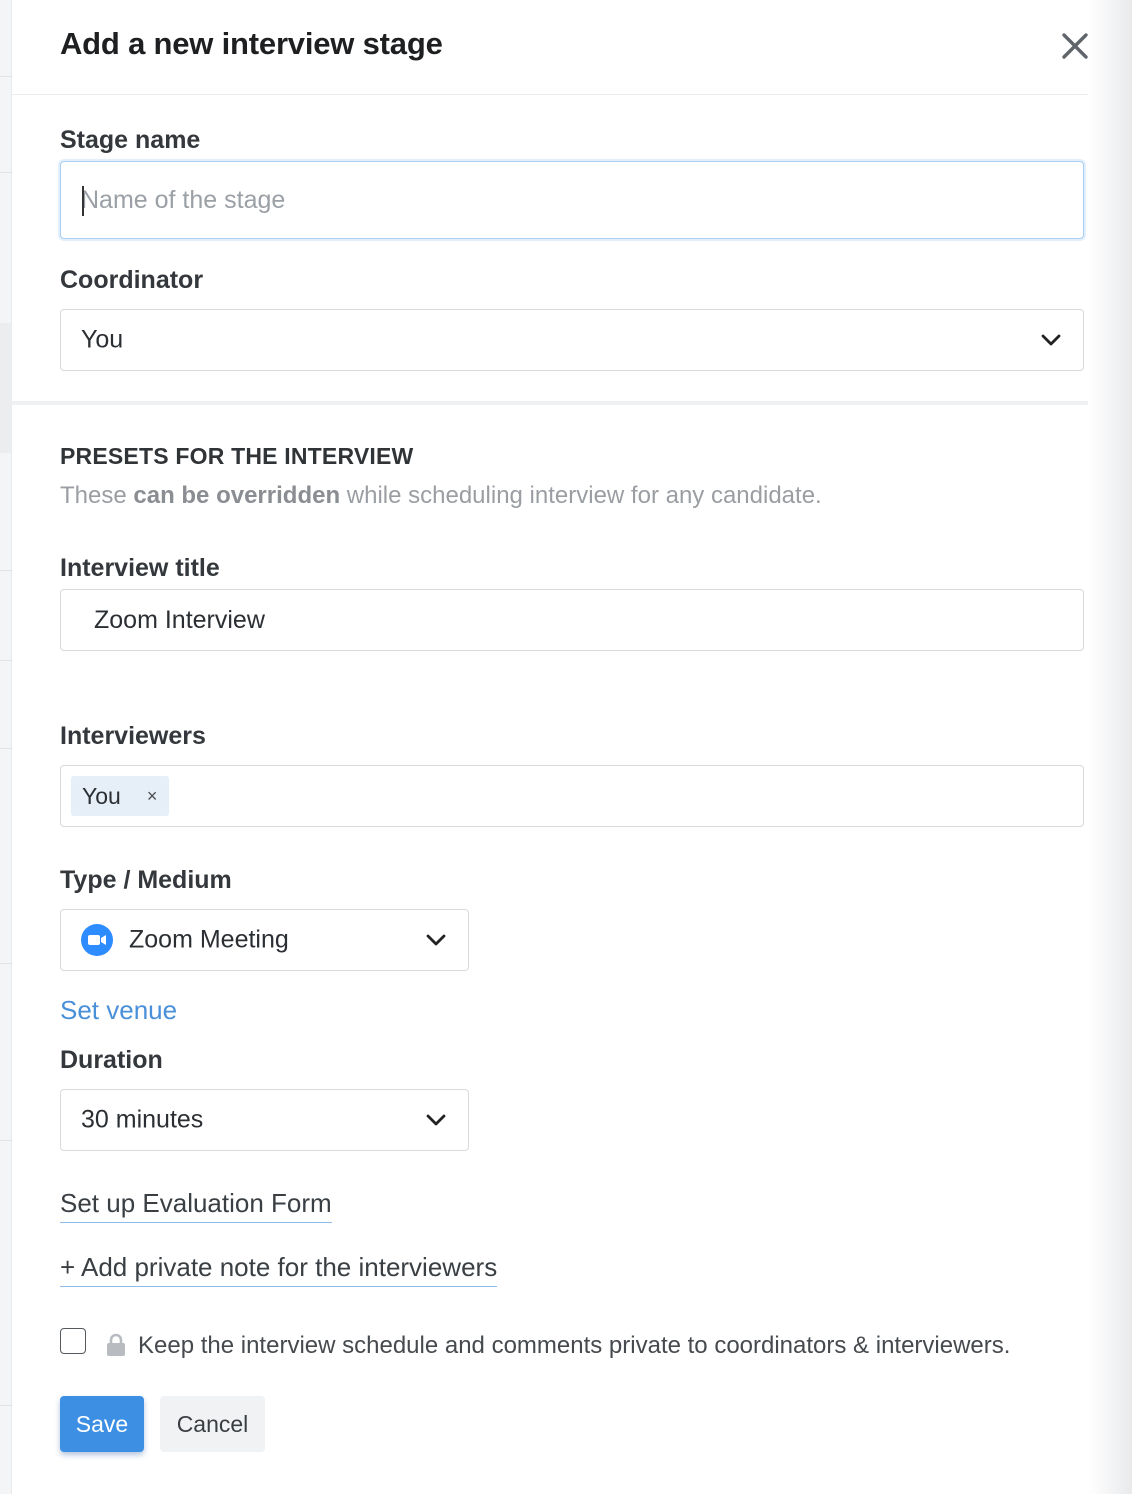 Image resolution: width=1132 pixels, height=1494 pixels. What do you see at coordinates (118, 1010) in the screenshot?
I see `set-venue-link: Set venue` at bounding box center [118, 1010].